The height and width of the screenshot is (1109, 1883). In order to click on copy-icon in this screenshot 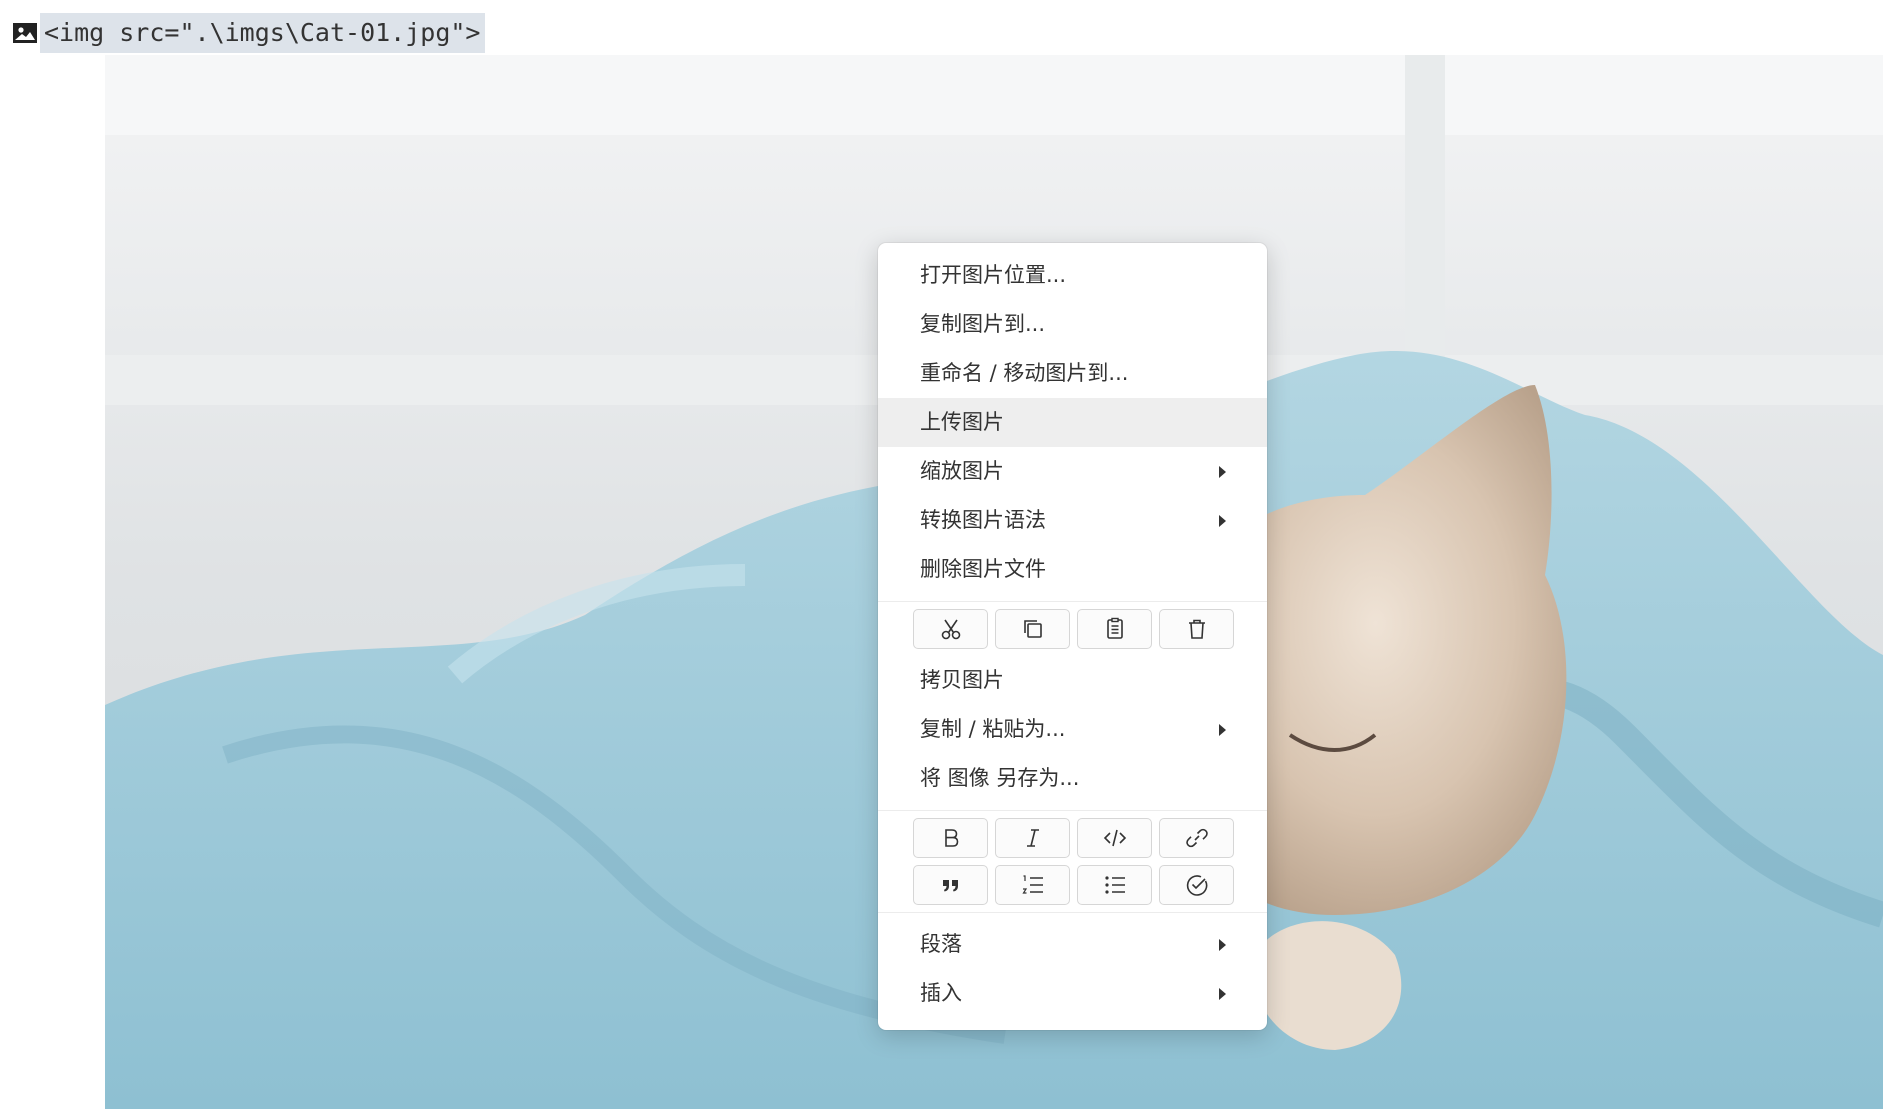, I will do `click(1032, 629)`.